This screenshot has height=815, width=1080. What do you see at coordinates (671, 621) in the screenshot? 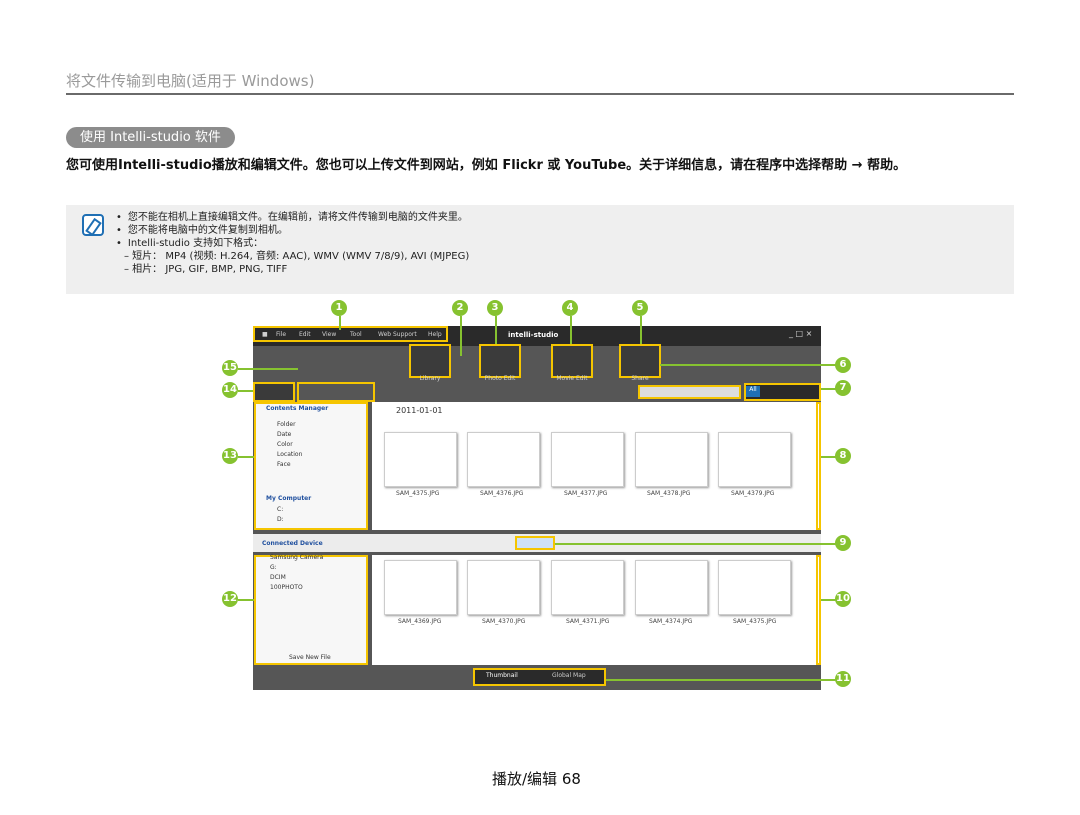
I see `thumbnail-name: SAM_4374.JPG` at bounding box center [671, 621].